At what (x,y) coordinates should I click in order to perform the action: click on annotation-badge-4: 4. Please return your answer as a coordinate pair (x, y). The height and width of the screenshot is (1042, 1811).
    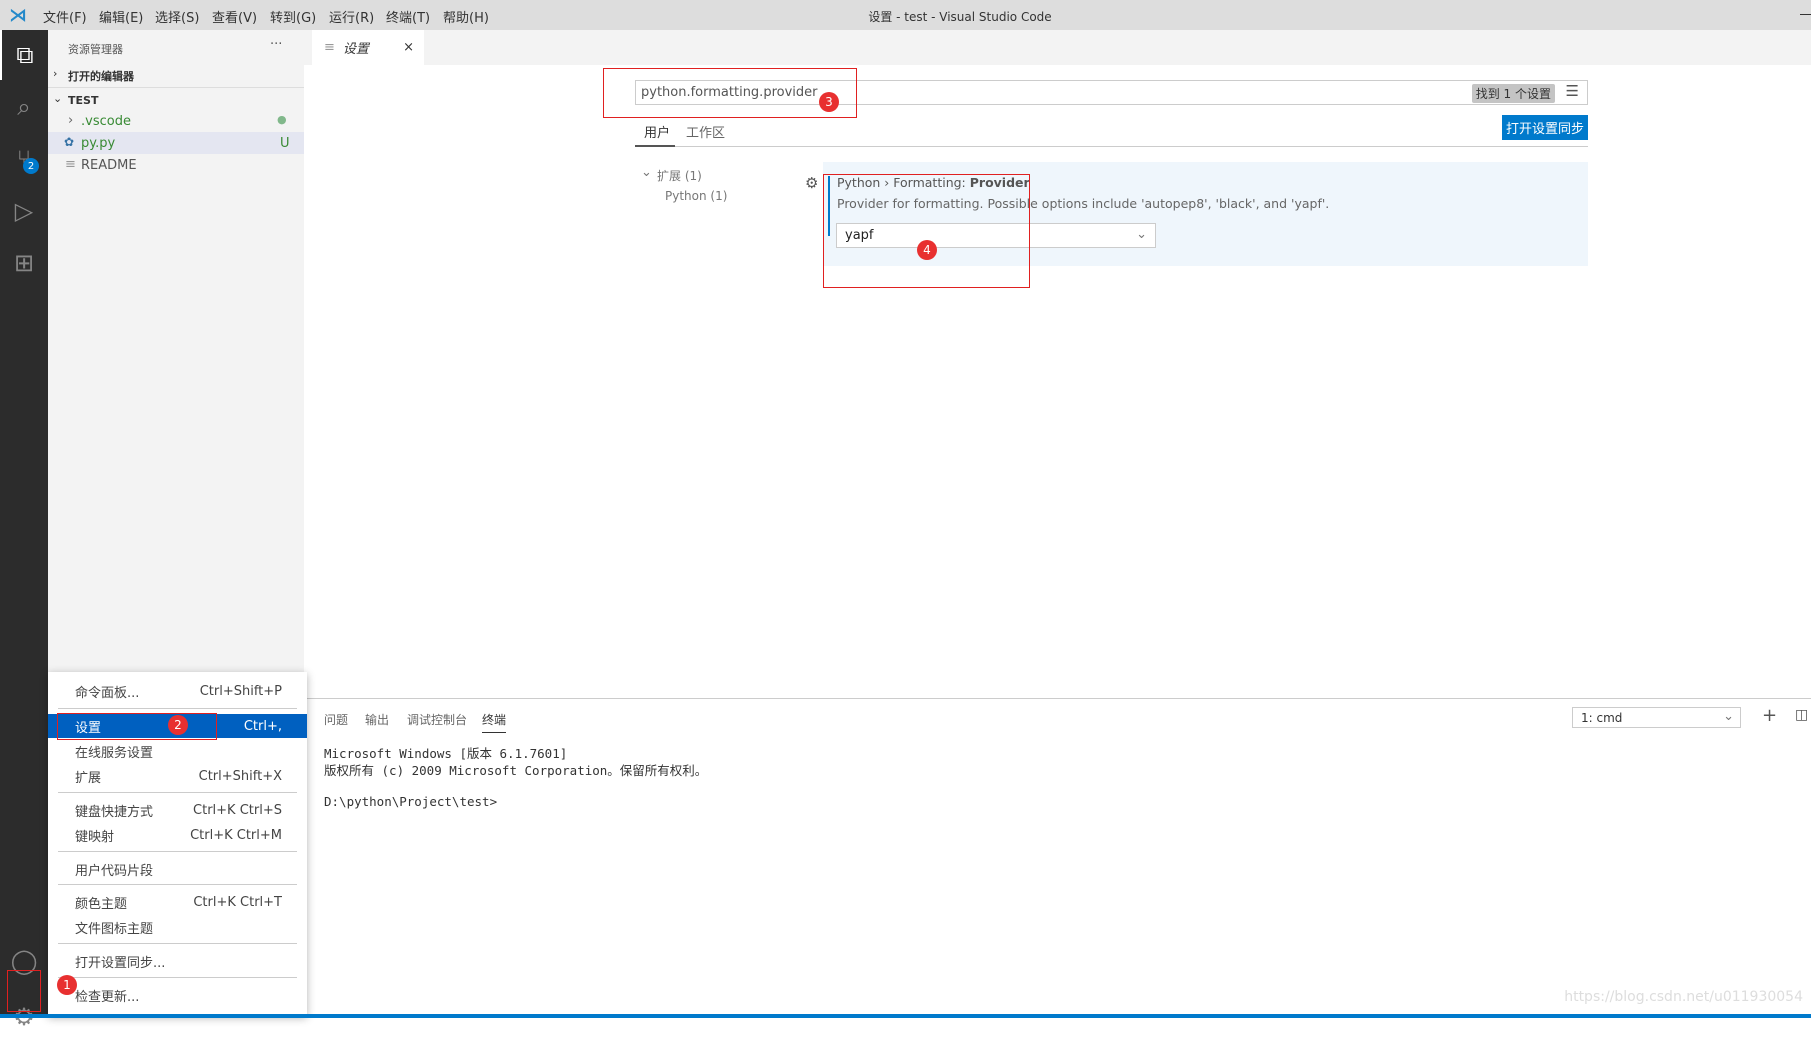
    Looking at the image, I should click on (927, 250).